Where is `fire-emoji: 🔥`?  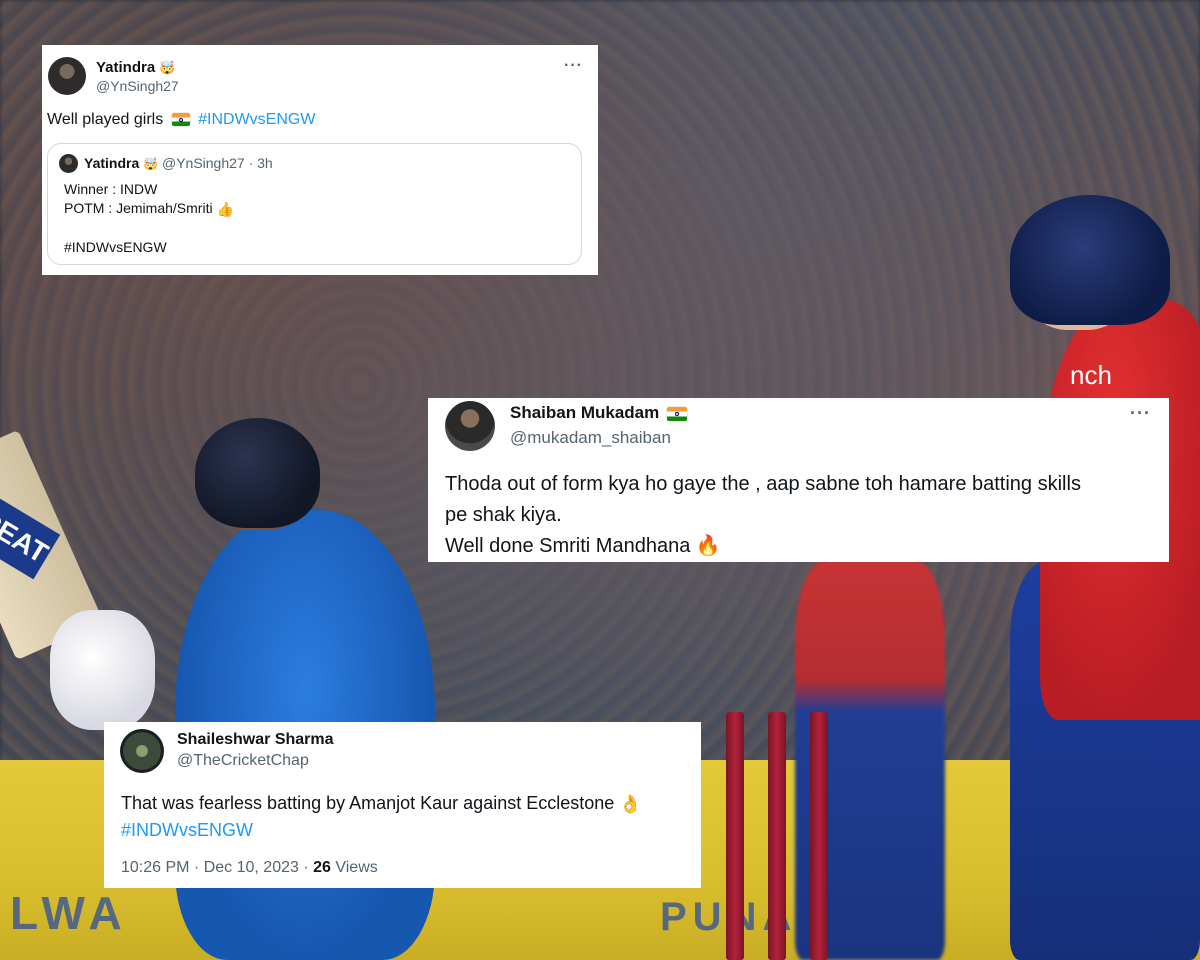 fire-emoji: 🔥 is located at coordinates (708, 546).